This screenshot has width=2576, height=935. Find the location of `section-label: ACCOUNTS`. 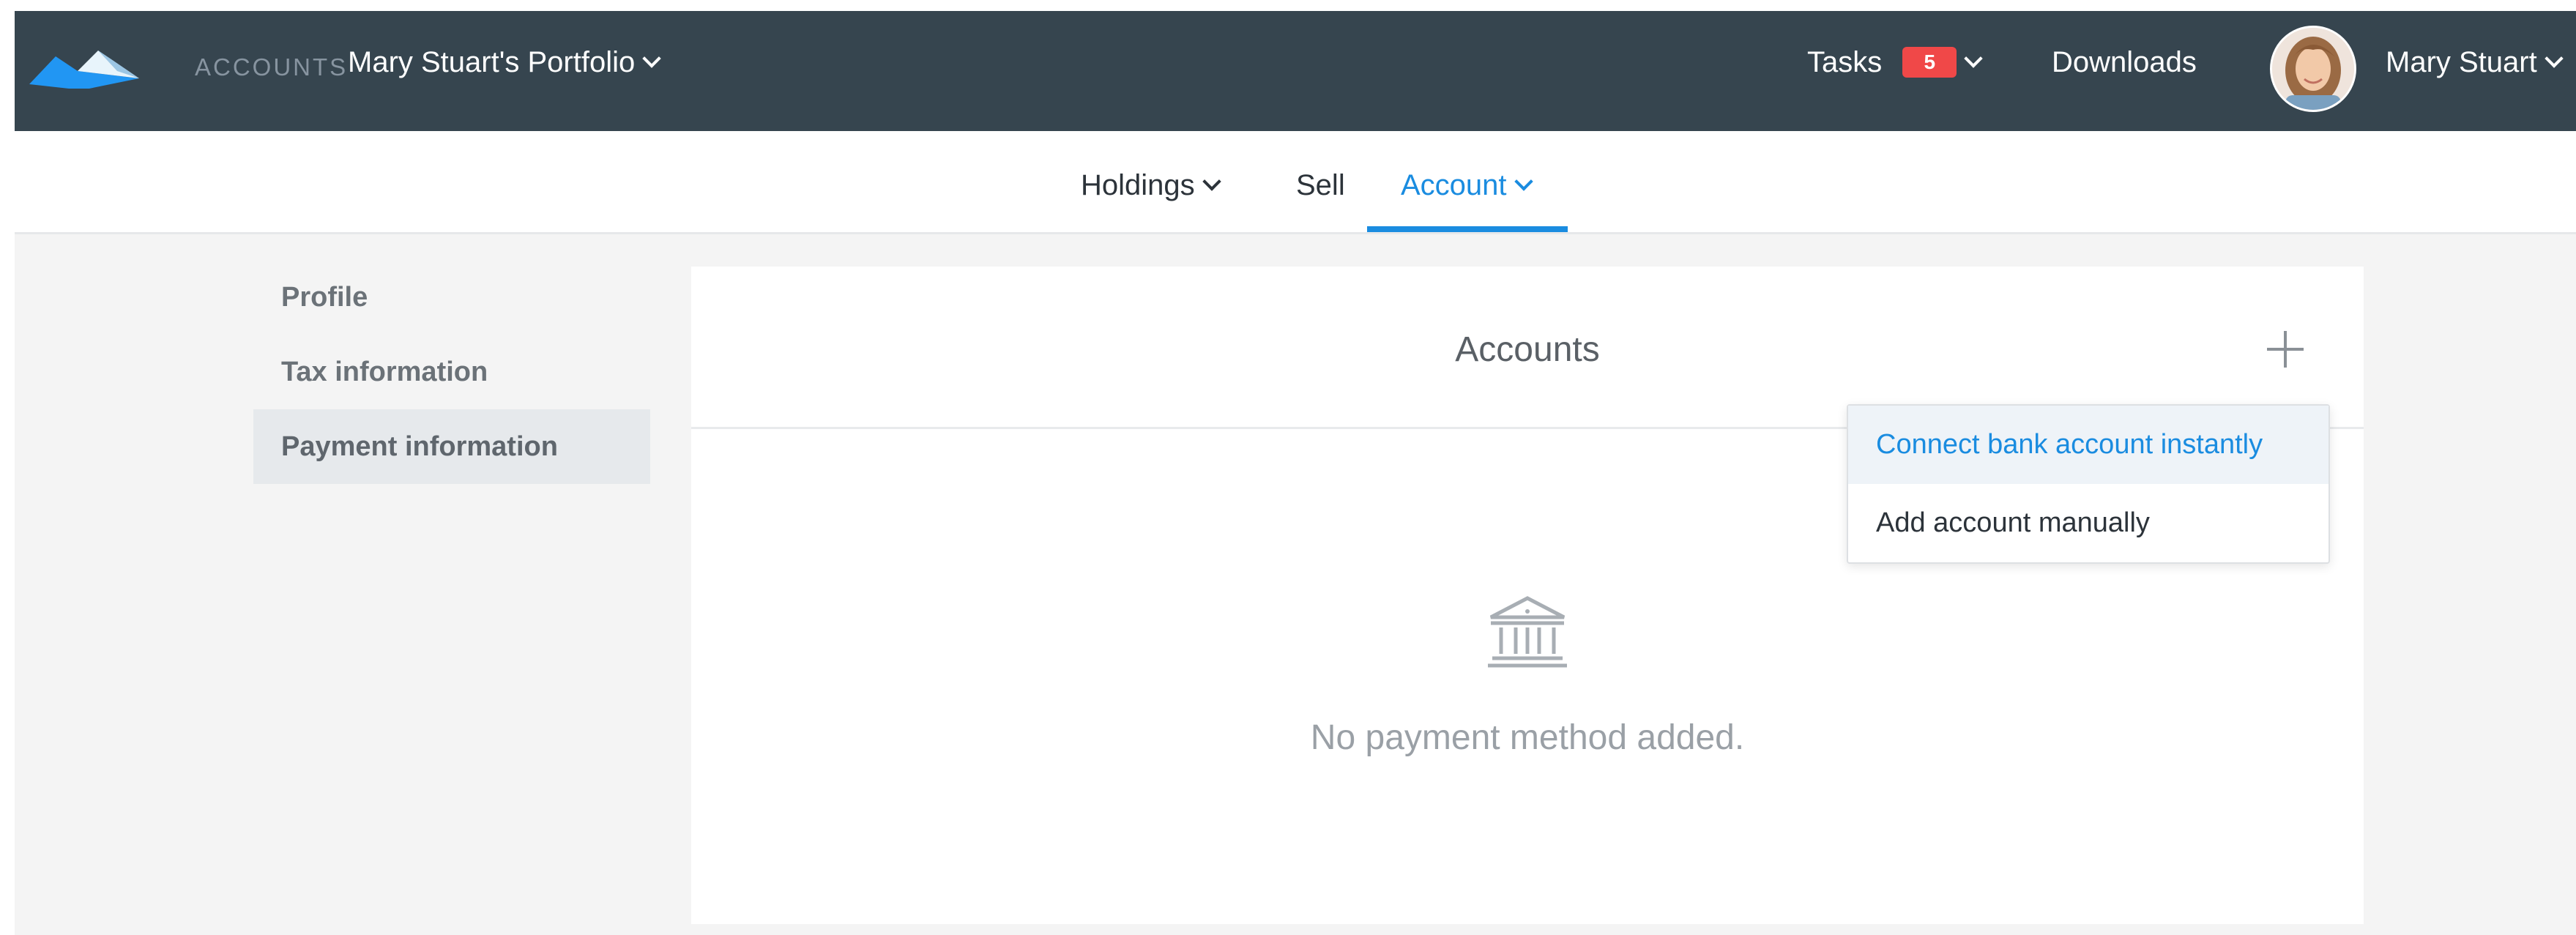

section-label: ACCOUNTS is located at coordinates (272, 67).